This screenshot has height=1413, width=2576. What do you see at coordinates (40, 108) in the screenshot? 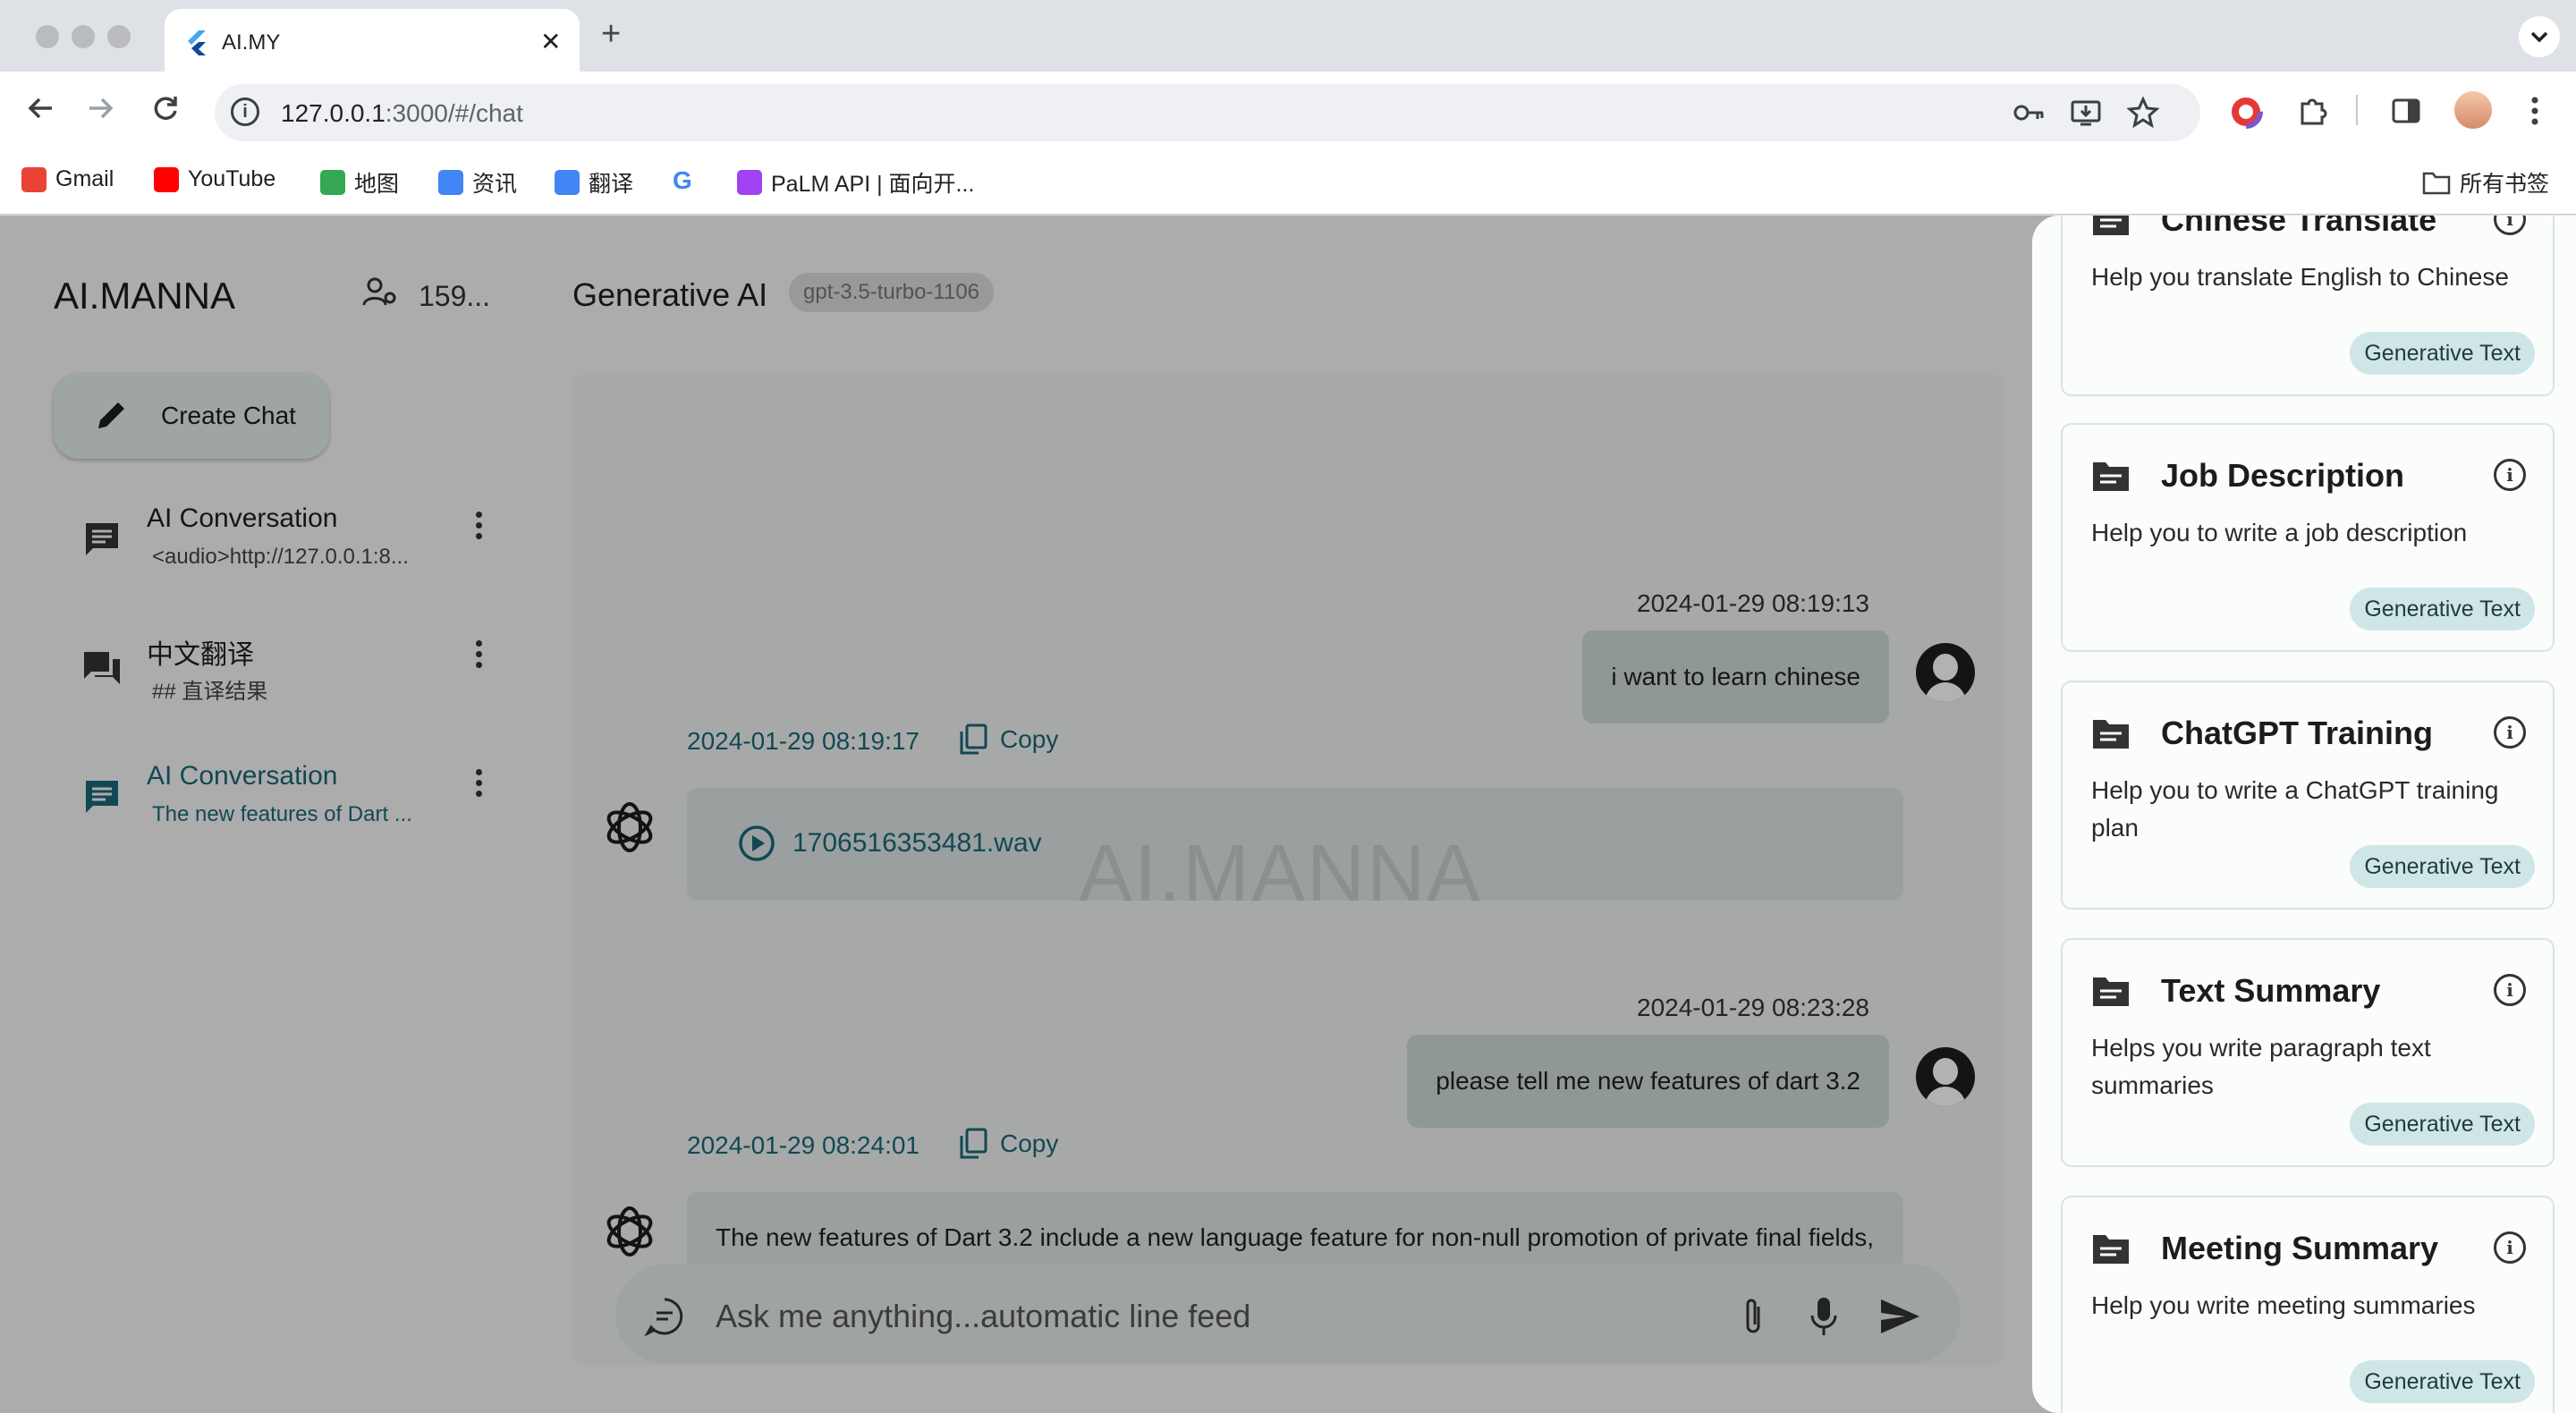
I see `back-arrow-icon` at bounding box center [40, 108].